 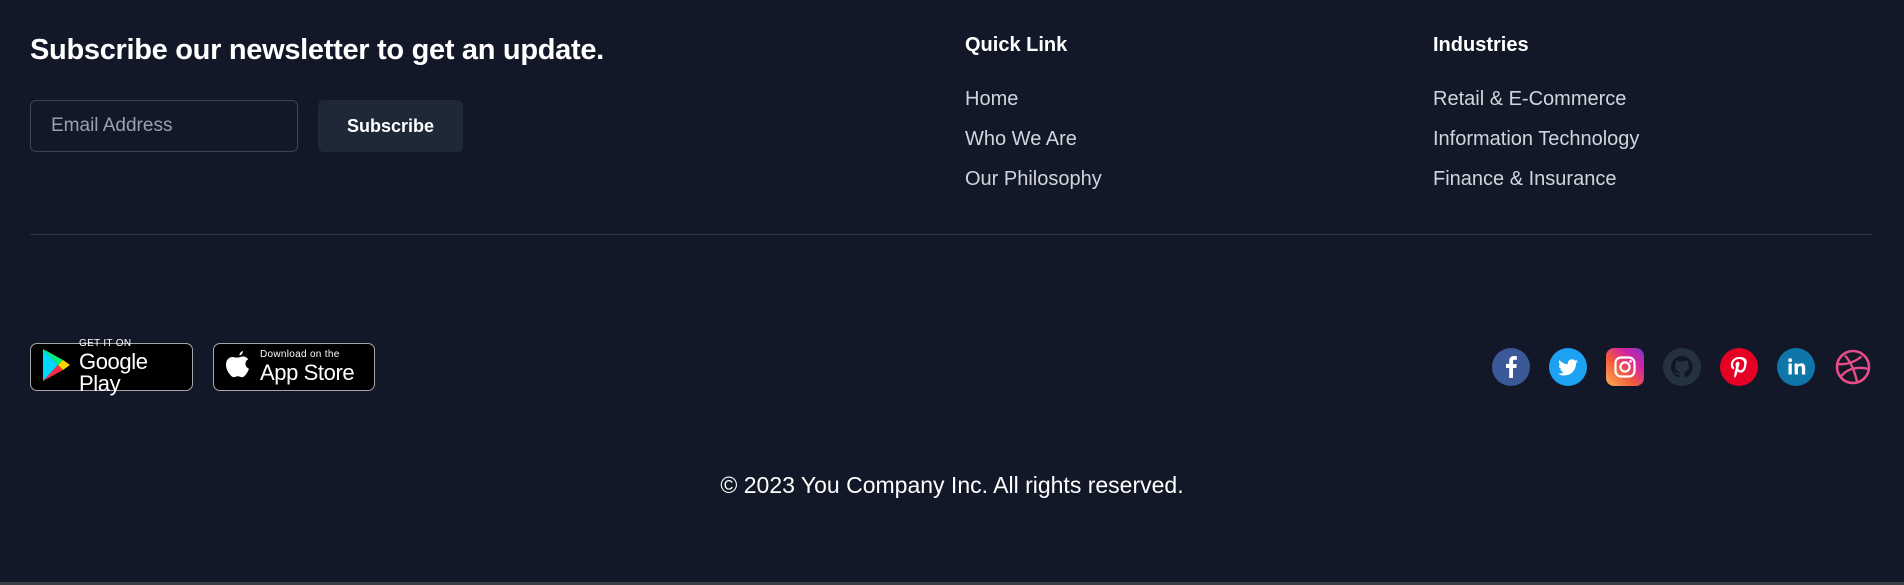 I want to click on instagram-icon, so click(x=1625, y=367).